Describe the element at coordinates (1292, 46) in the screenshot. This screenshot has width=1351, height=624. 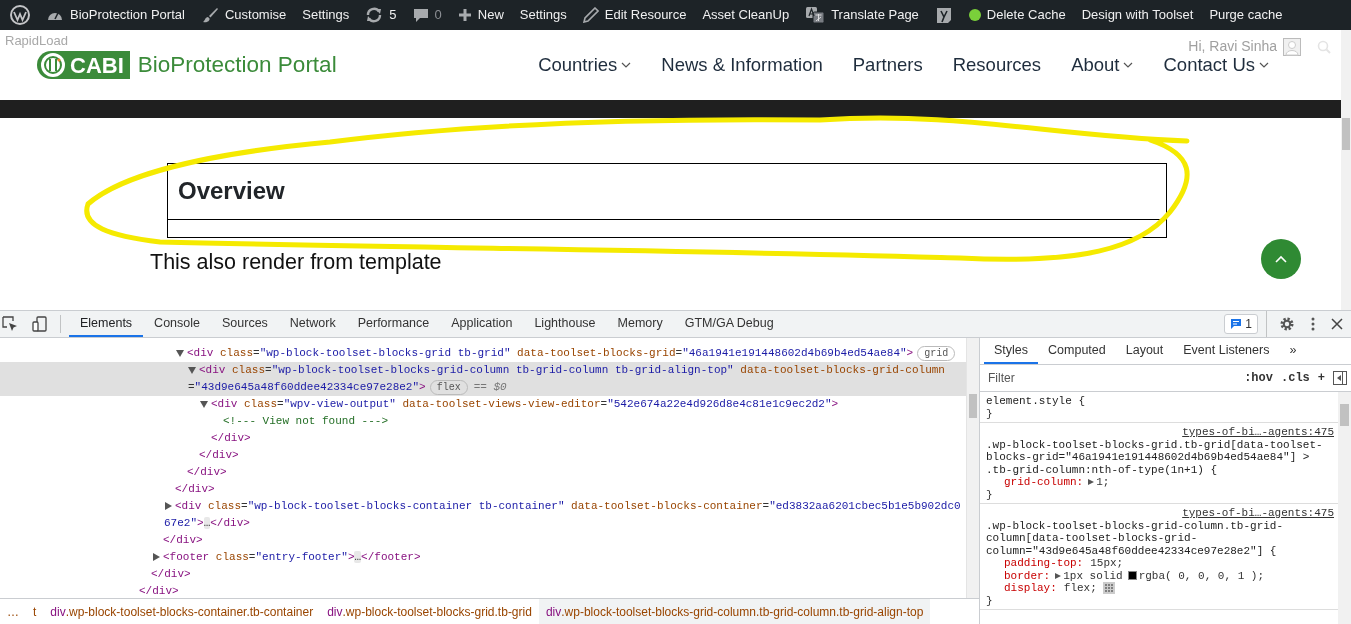
I see `avatar-icon` at that location.